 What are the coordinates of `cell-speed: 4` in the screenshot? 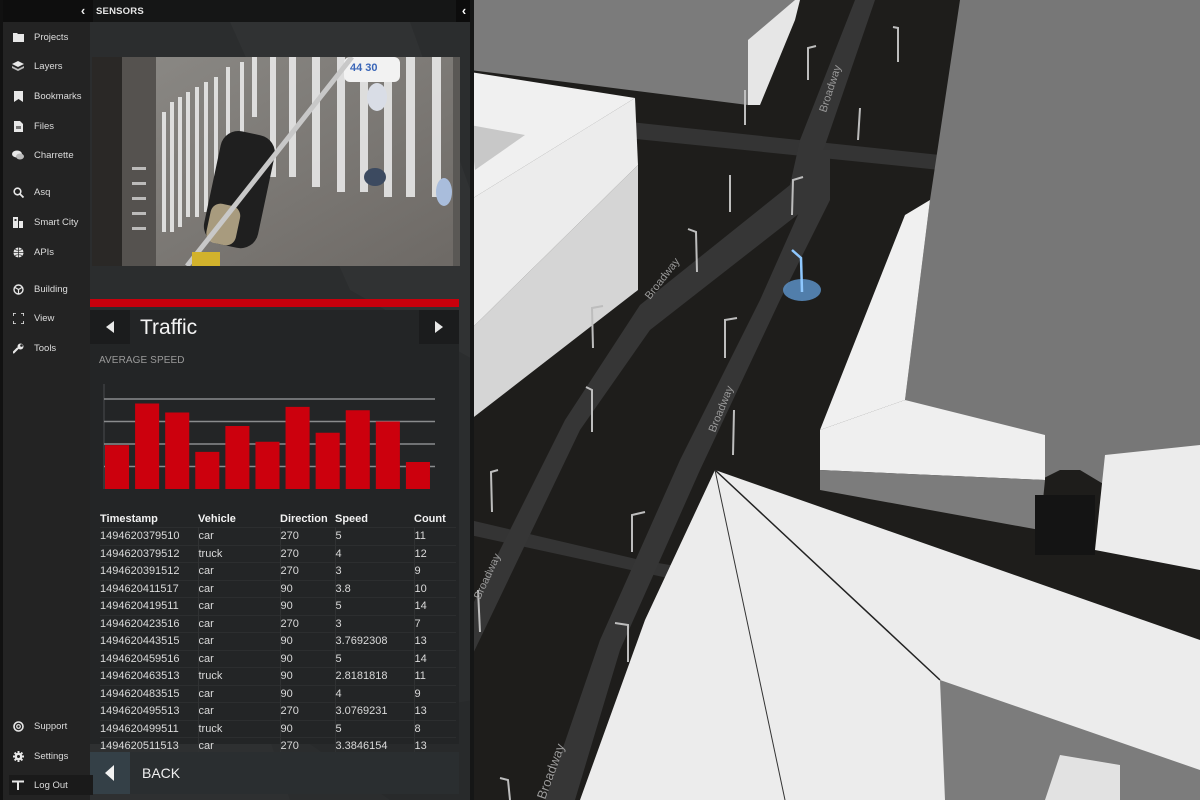 It's located at (374, 694).